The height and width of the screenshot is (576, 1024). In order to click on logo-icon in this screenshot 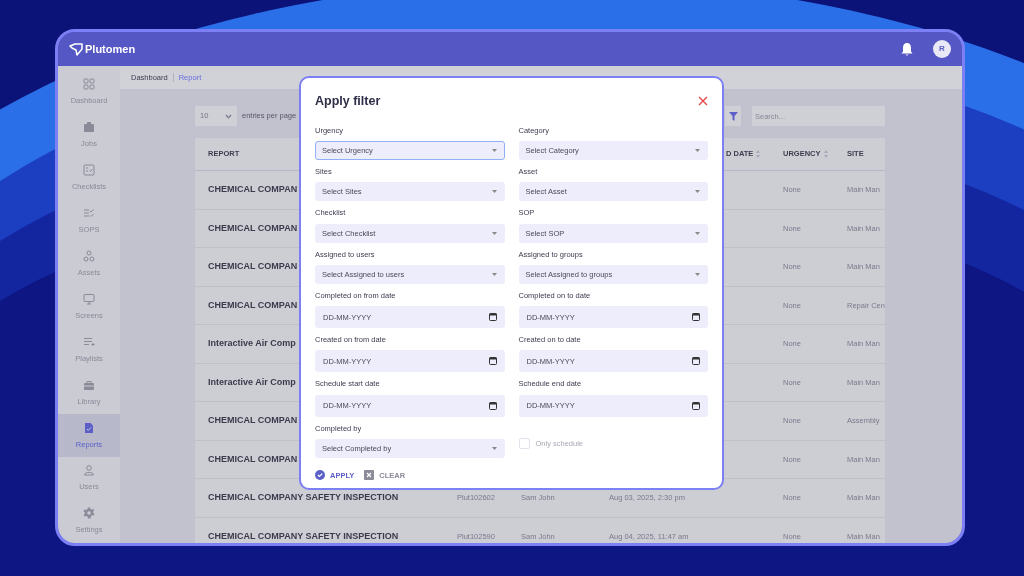, I will do `click(76, 49)`.